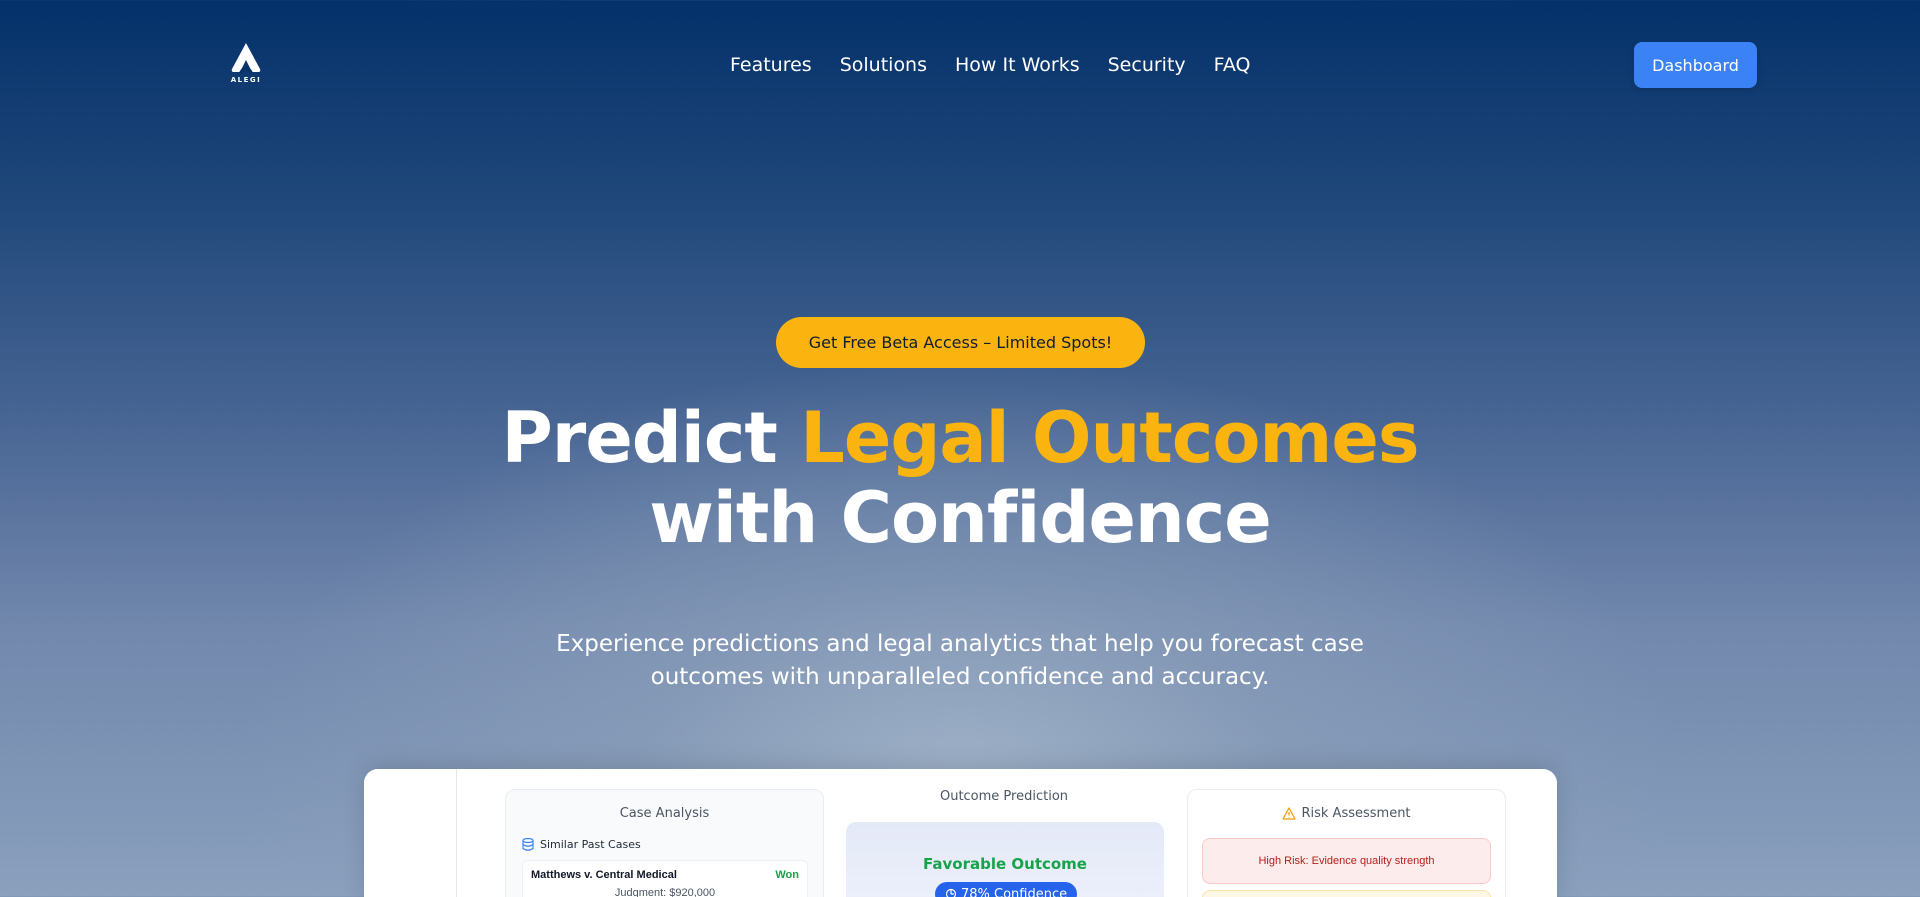  Describe the element at coordinates (951, 892) in the screenshot. I see `gauge-icon` at that location.